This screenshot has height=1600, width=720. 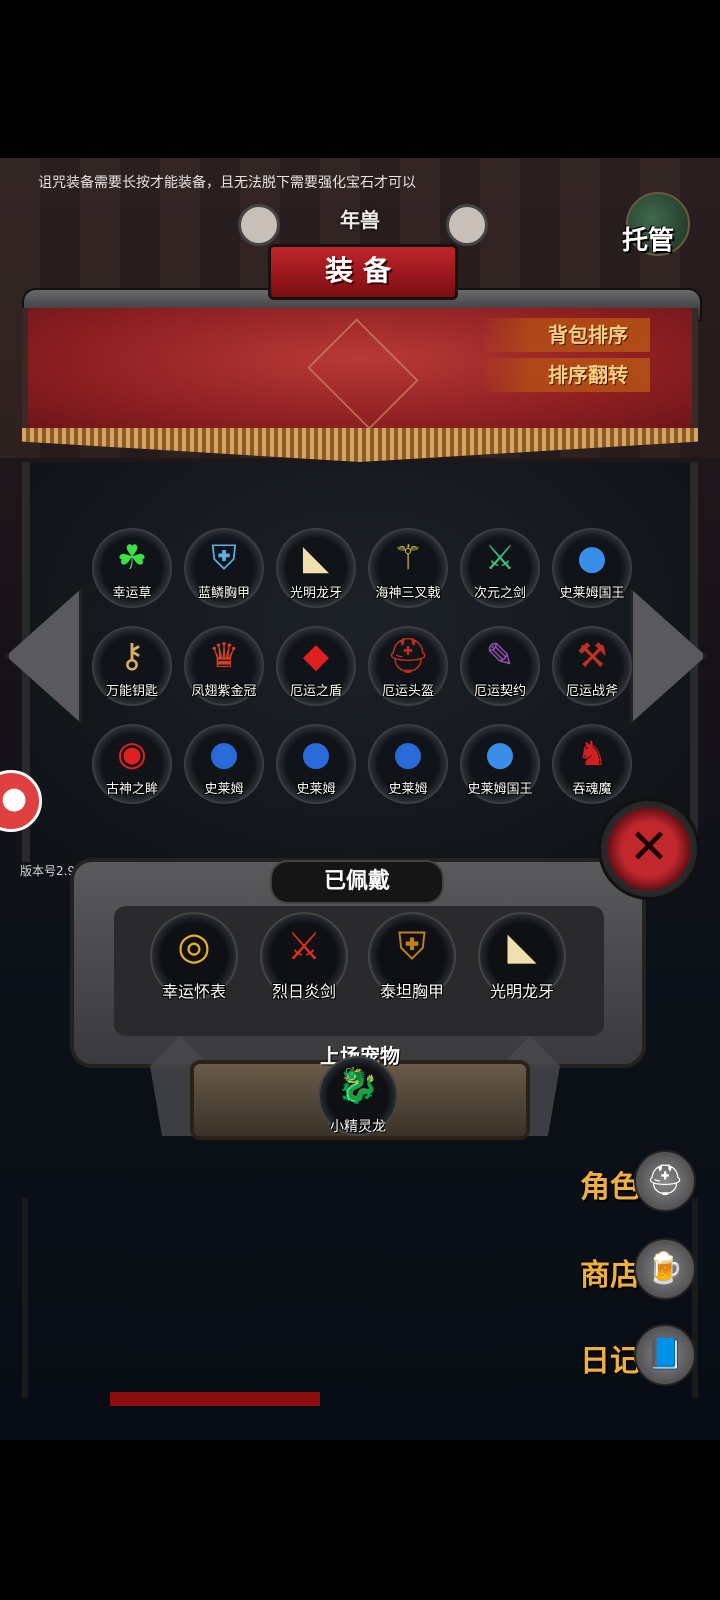 What do you see at coordinates (565, 375) in the screenshot?
I see `reverse-sort-button: 排序翻转` at bounding box center [565, 375].